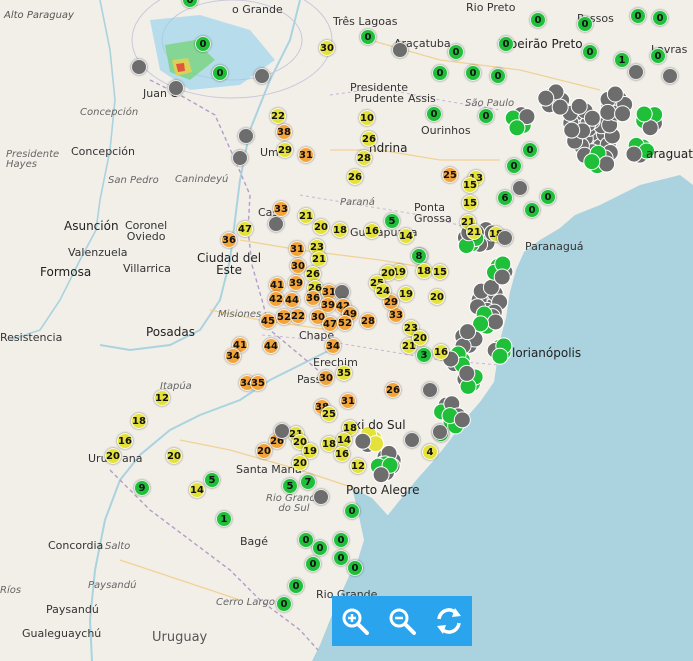 The height and width of the screenshot is (661, 693). Describe the element at coordinates (284, 132) in the screenshot. I see `station-marker: 38` at that location.